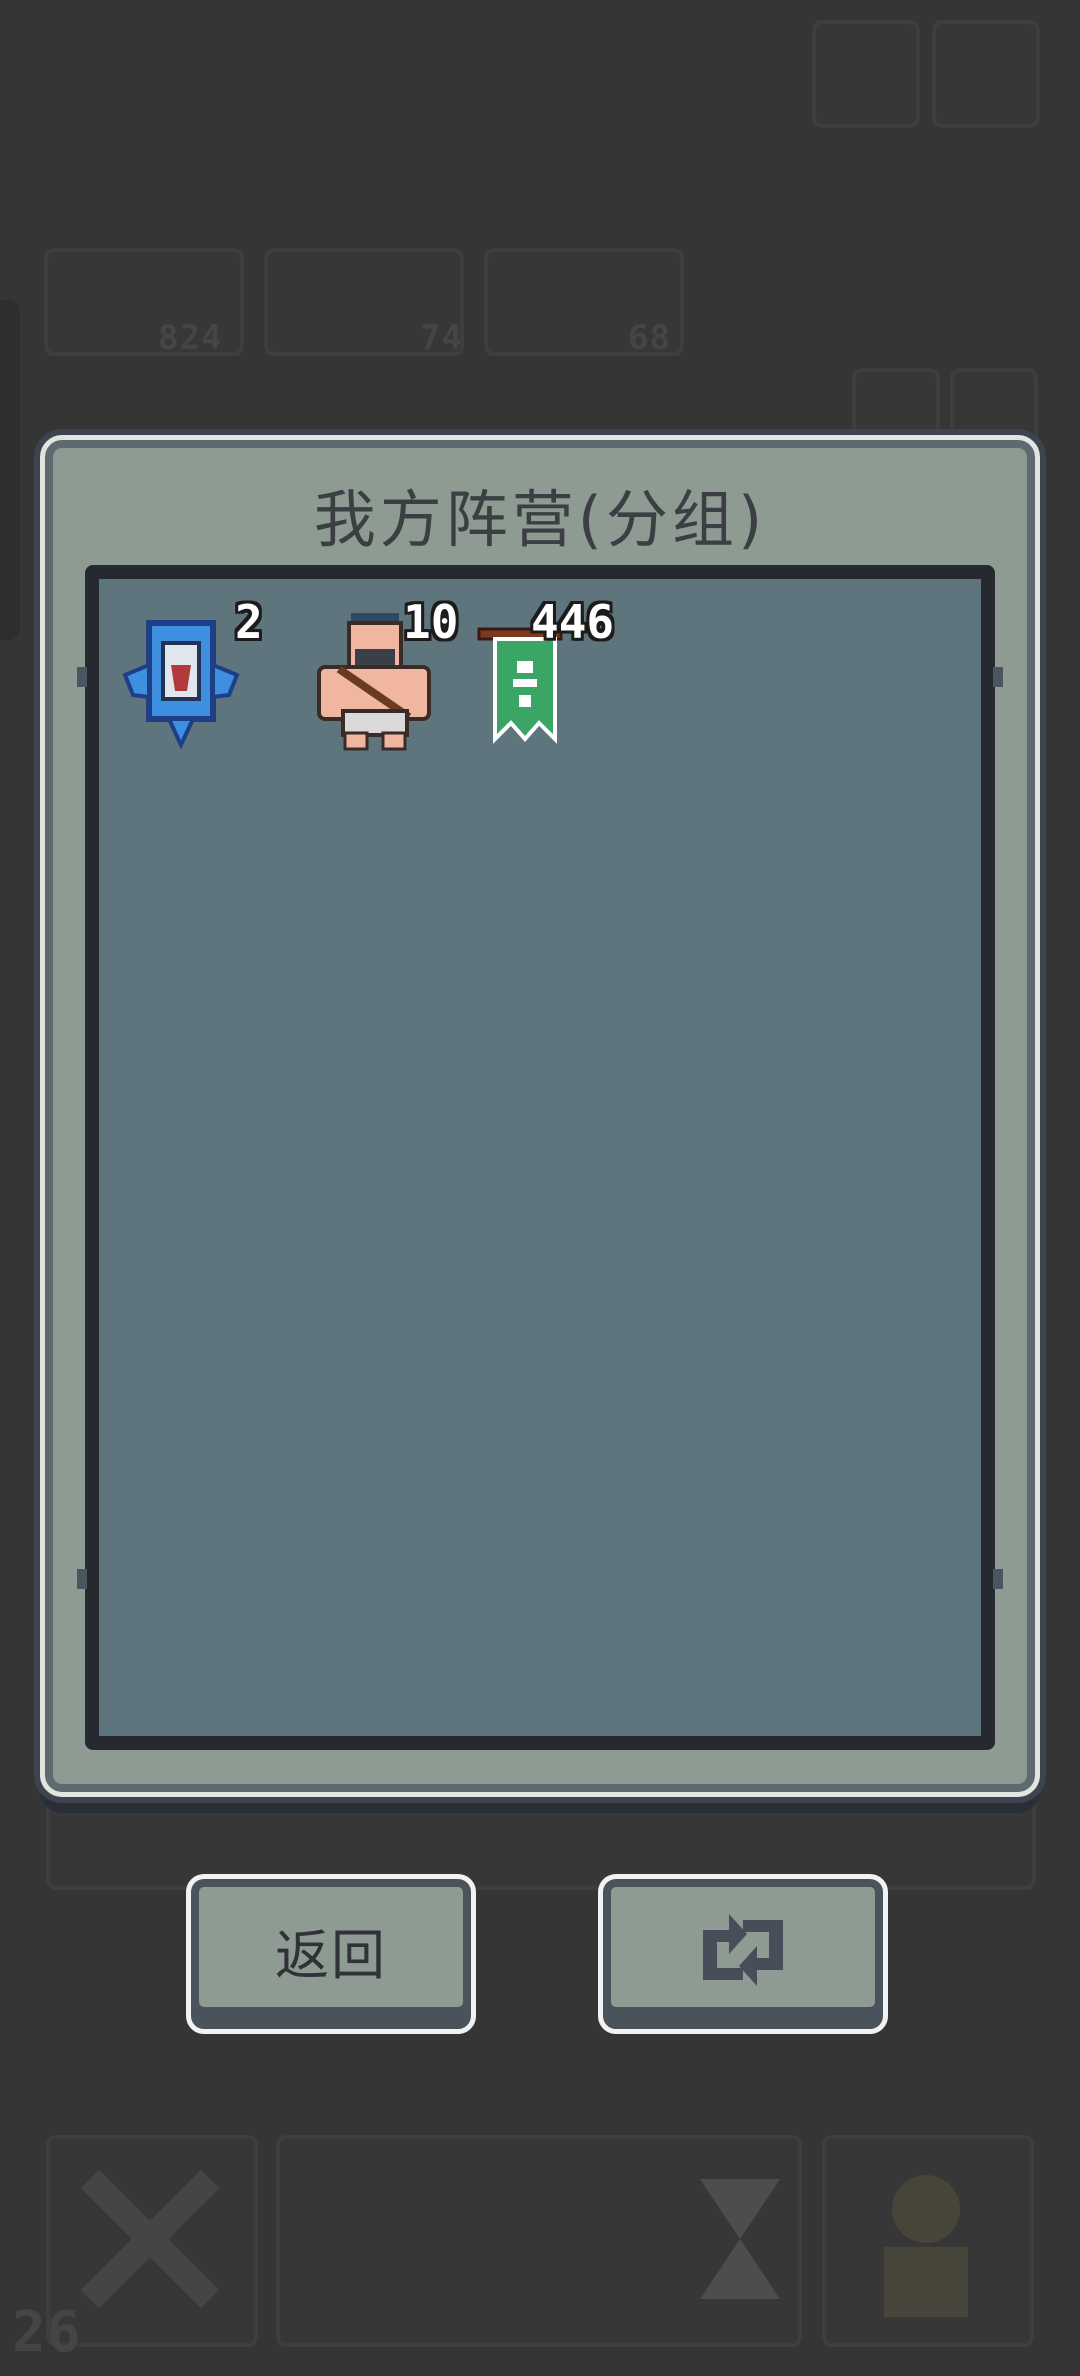  I want to click on roster-unit-blue-banner: 2, so click(204, 679).